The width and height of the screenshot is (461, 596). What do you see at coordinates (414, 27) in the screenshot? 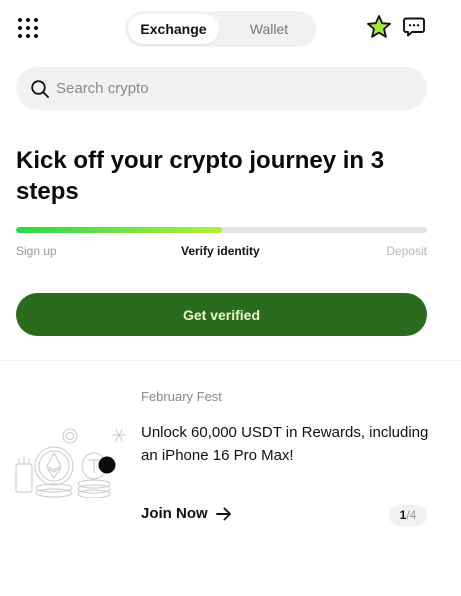
I see `chat-icon` at bounding box center [414, 27].